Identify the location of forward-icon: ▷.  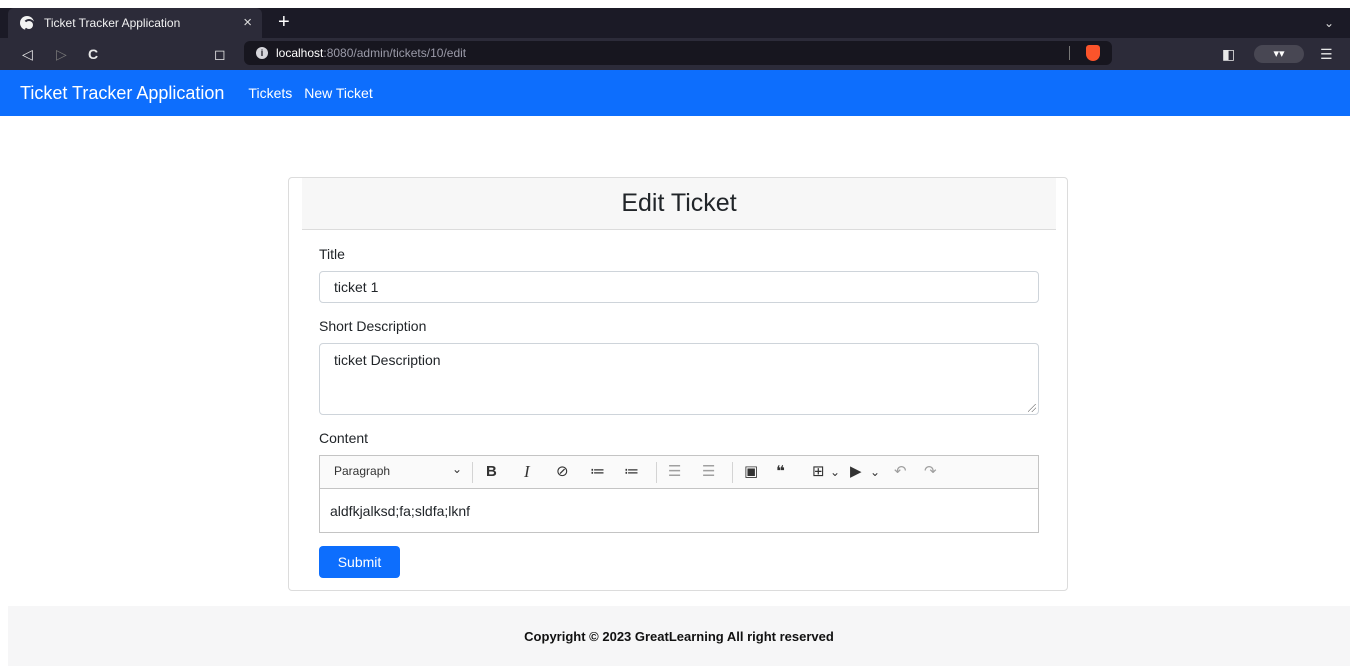
(61, 54).